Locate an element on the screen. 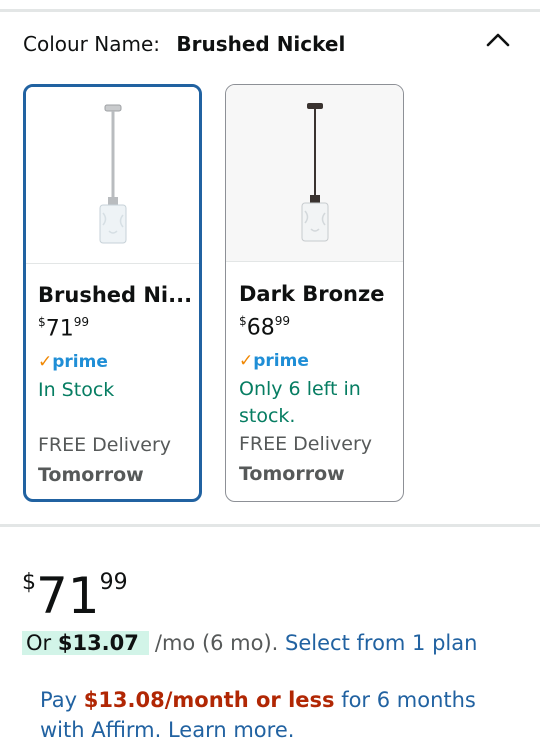  variation-selected-value: Brushed Nickel is located at coordinates (261, 44).